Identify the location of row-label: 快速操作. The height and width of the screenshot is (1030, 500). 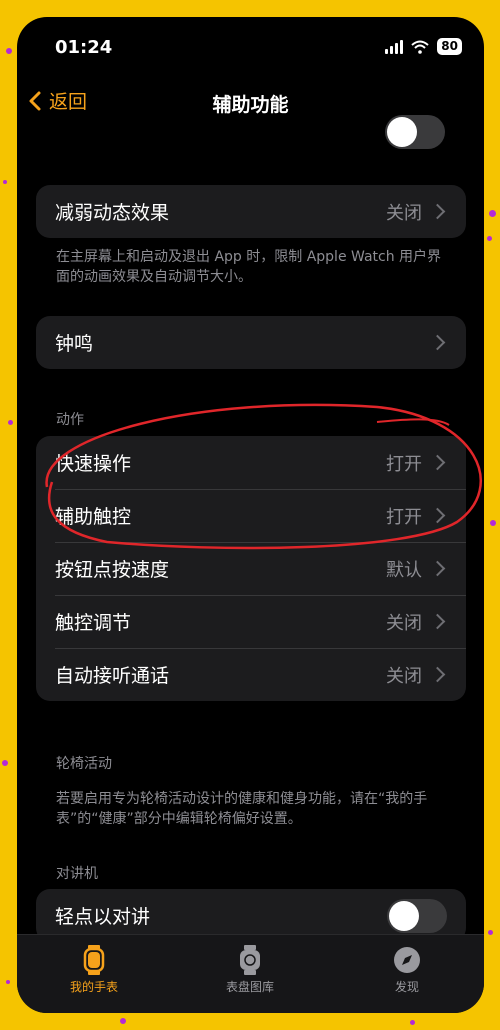
(93, 464).